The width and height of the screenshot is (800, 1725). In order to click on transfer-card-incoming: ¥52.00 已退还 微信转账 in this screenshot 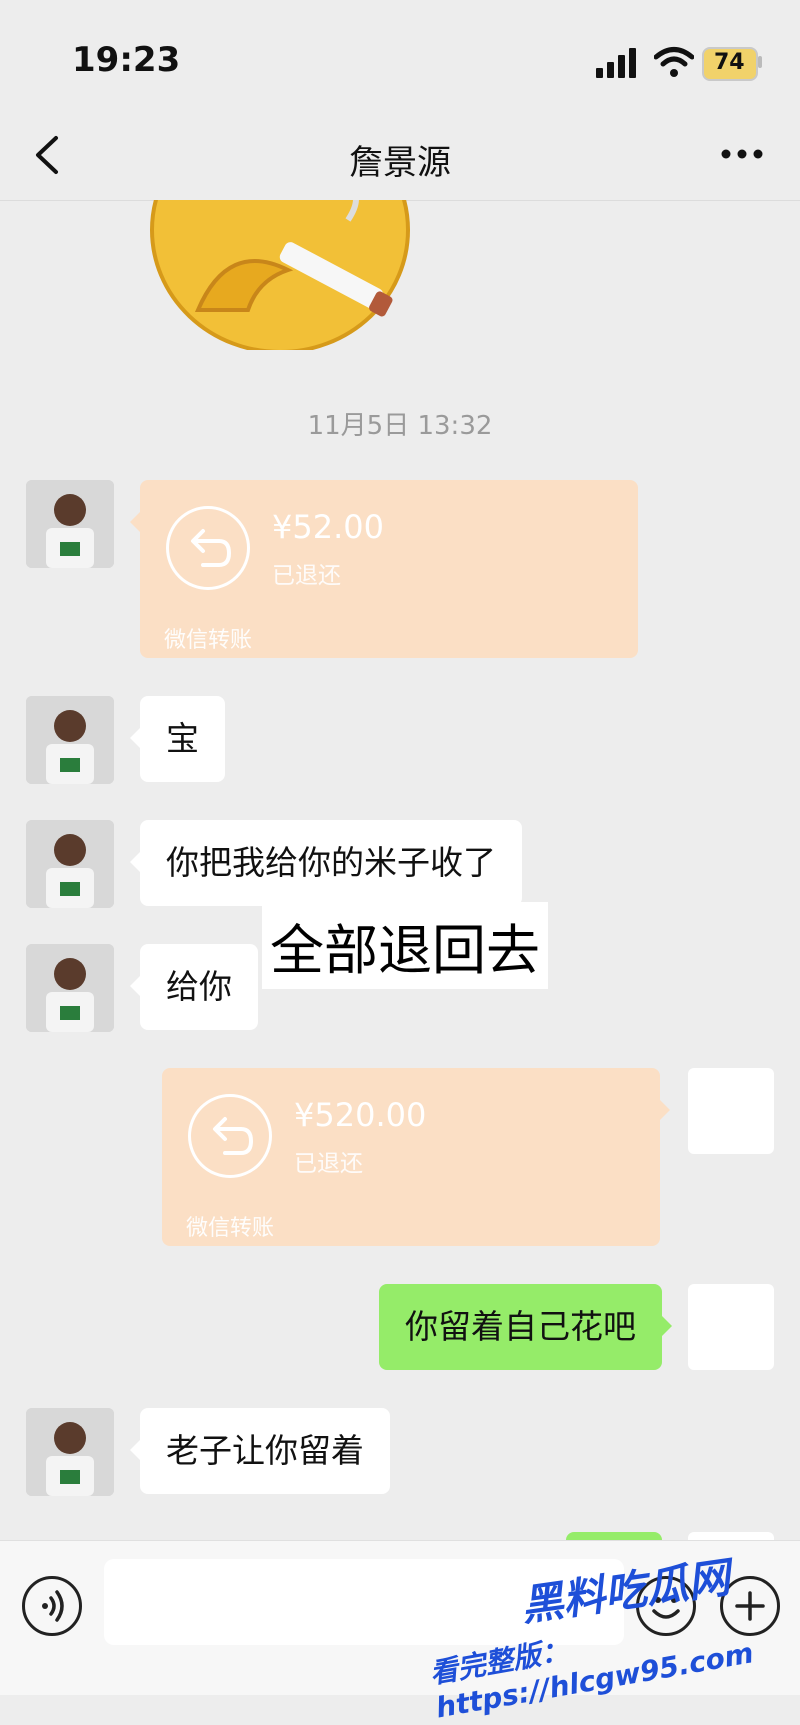, I will do `click(384, 569)`.